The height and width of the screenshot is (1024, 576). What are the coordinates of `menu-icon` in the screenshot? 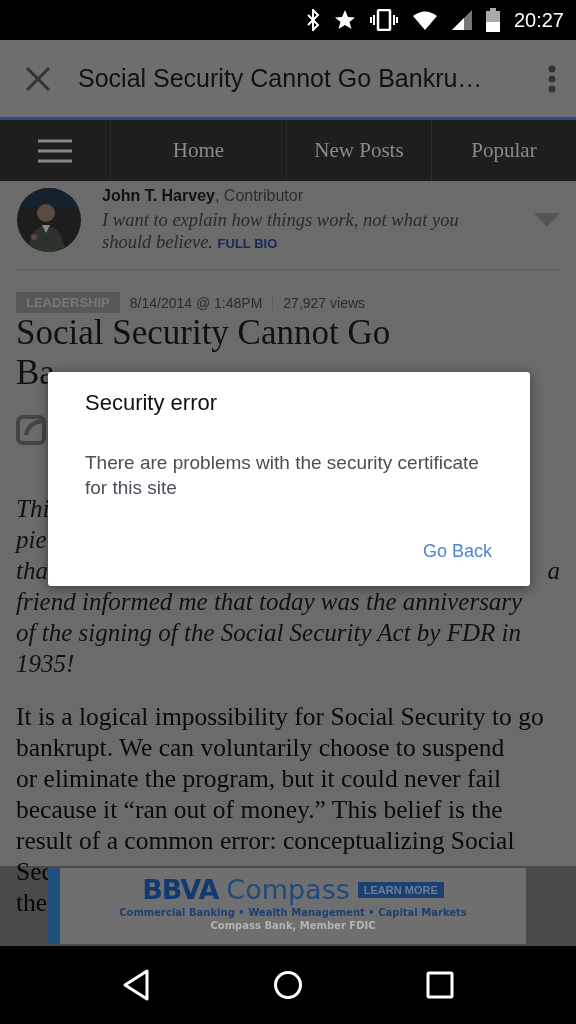 It's located at (55, 150).